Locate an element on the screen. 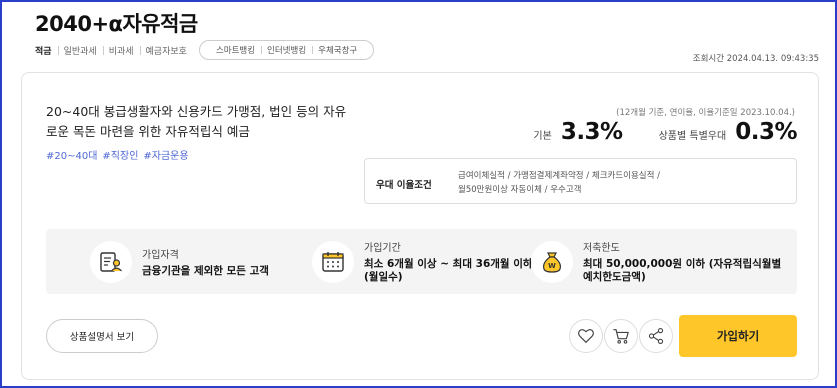  info-period: 가입기간 최소 6개월 이상 ~ 최대 36개월 이하(월일수) is located at coordinates (423, 261).